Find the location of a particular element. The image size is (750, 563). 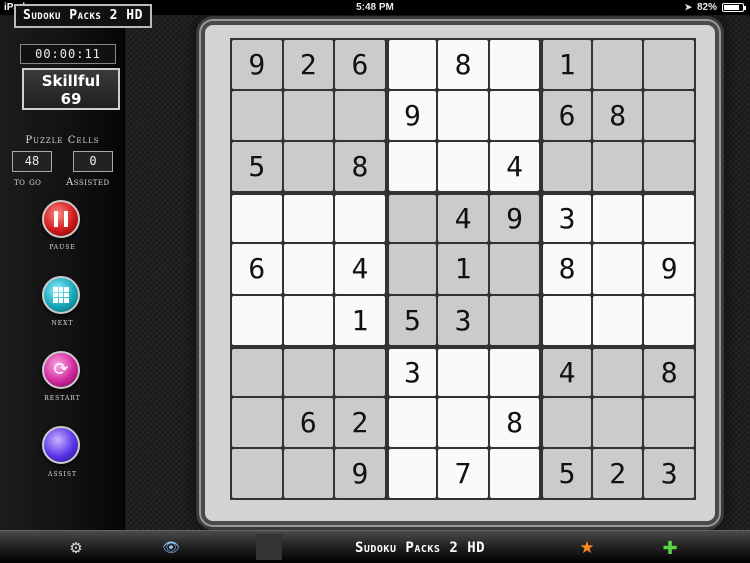

restart-label: restart is located at coordinates (62, 398).